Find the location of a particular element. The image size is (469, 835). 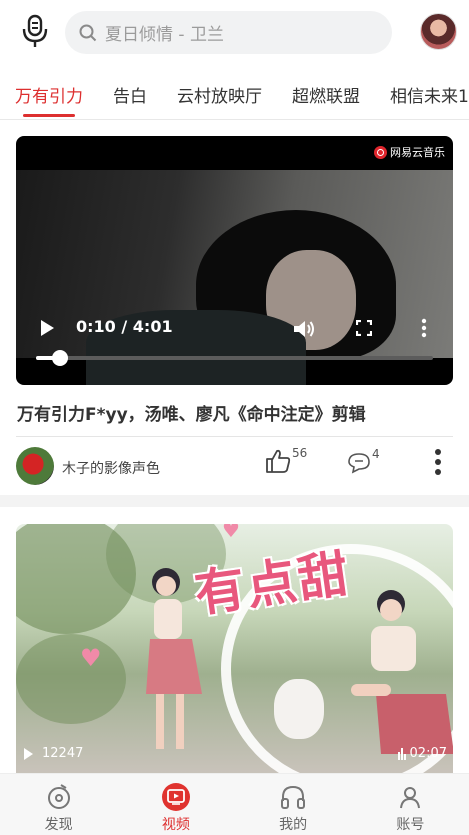

equalizer-icon is located at coordinates (402, 753).